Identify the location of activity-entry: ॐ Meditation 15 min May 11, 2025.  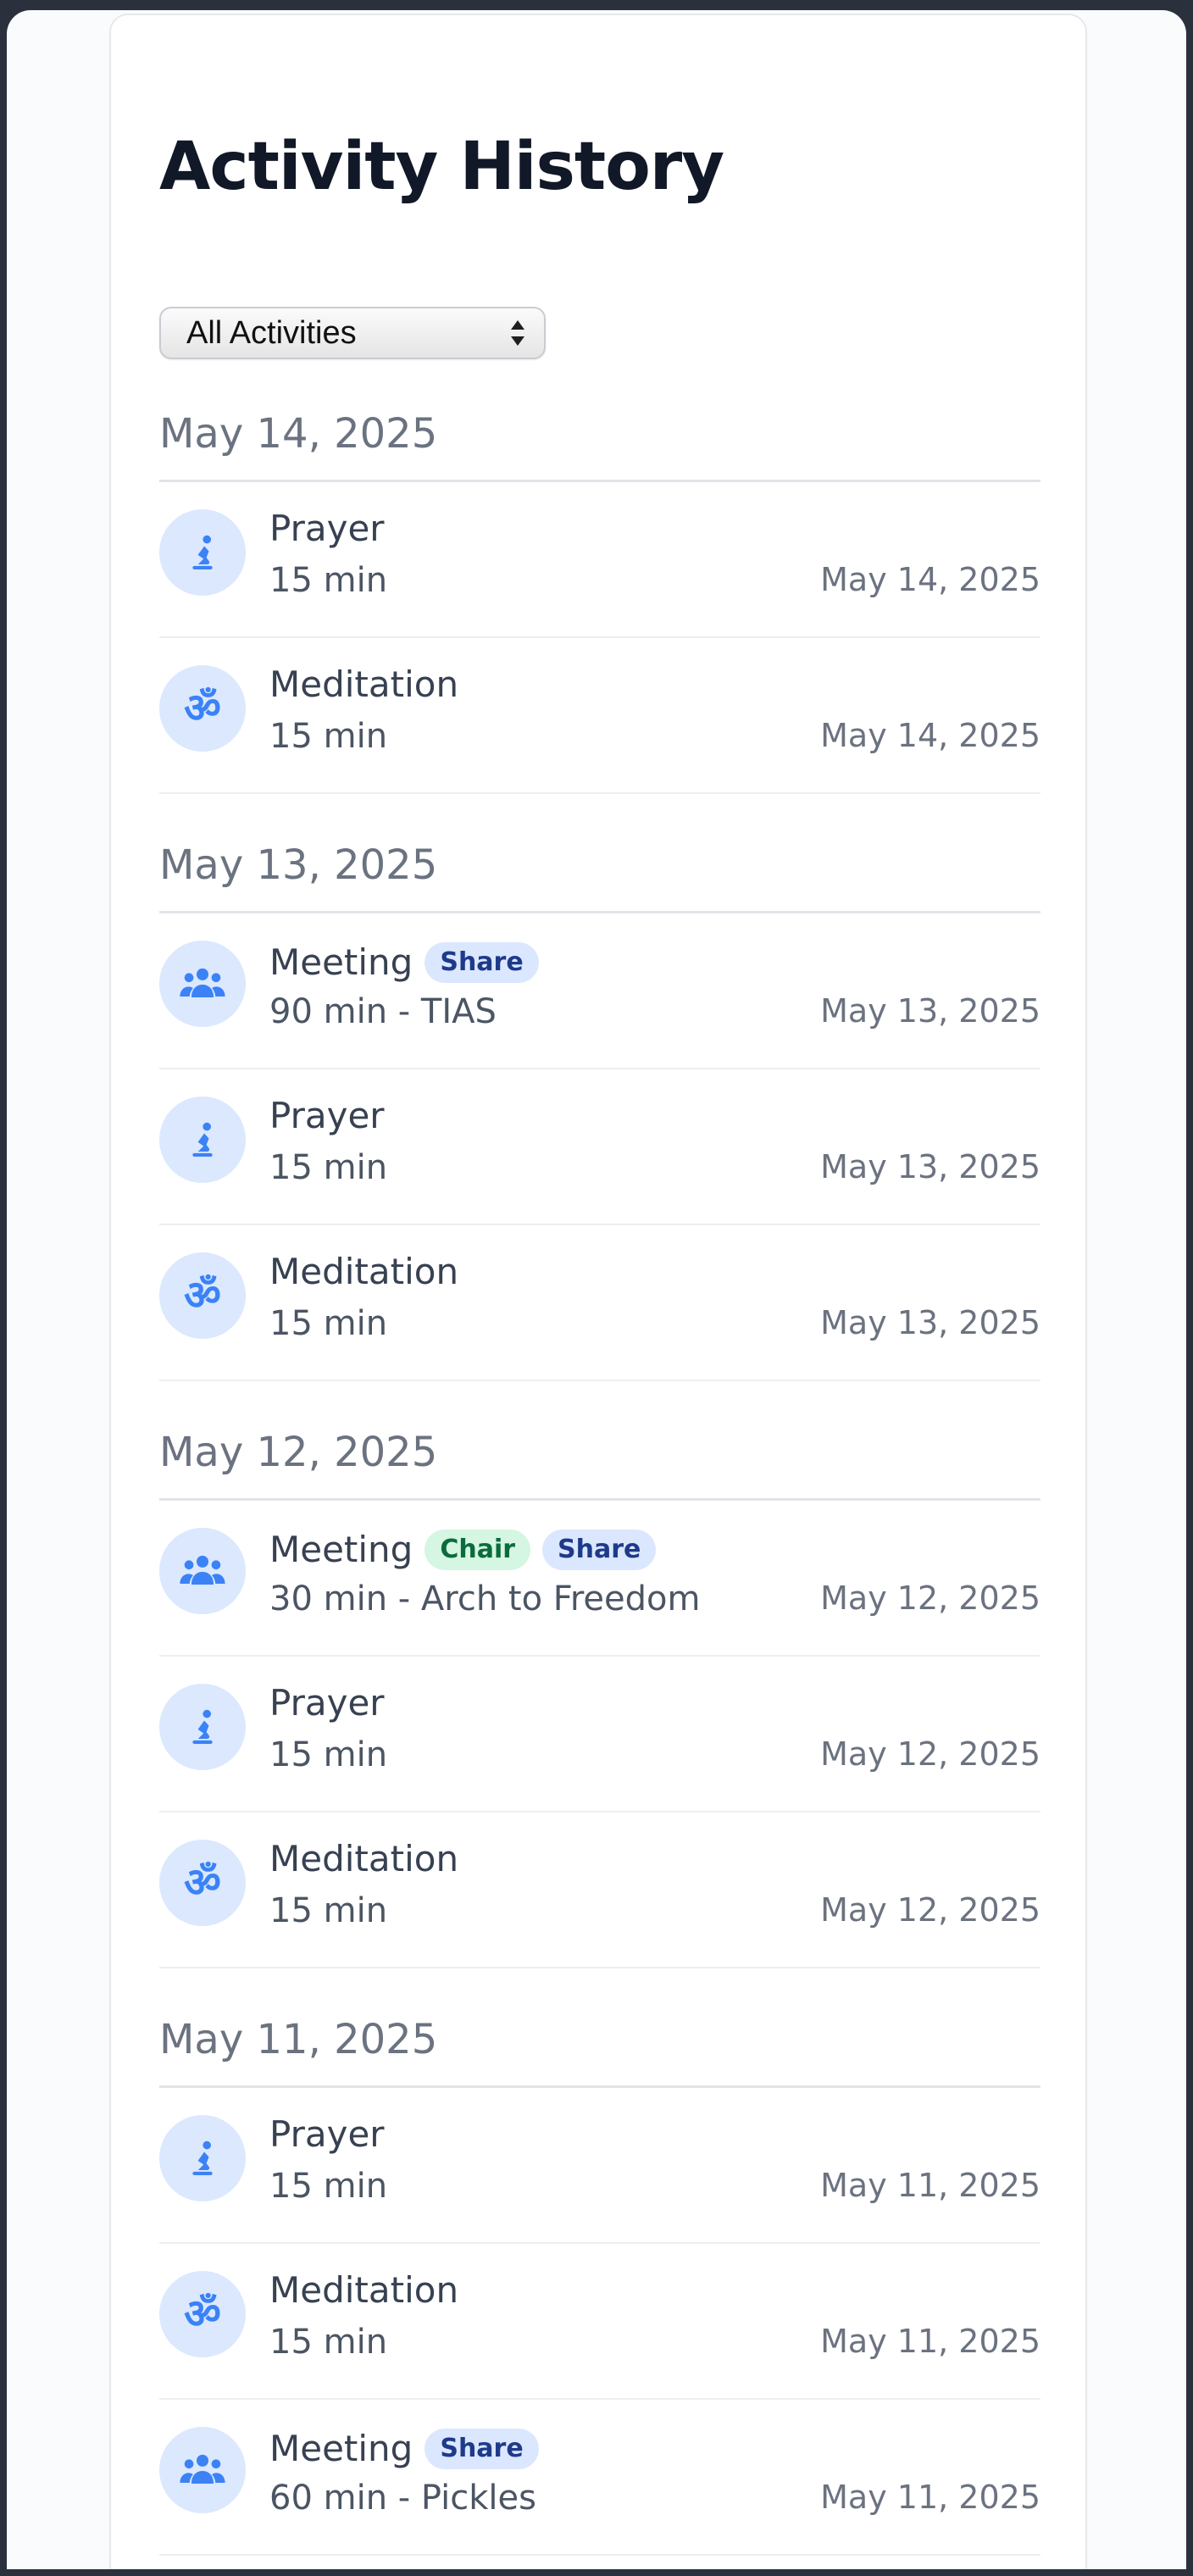
(599, 2322).